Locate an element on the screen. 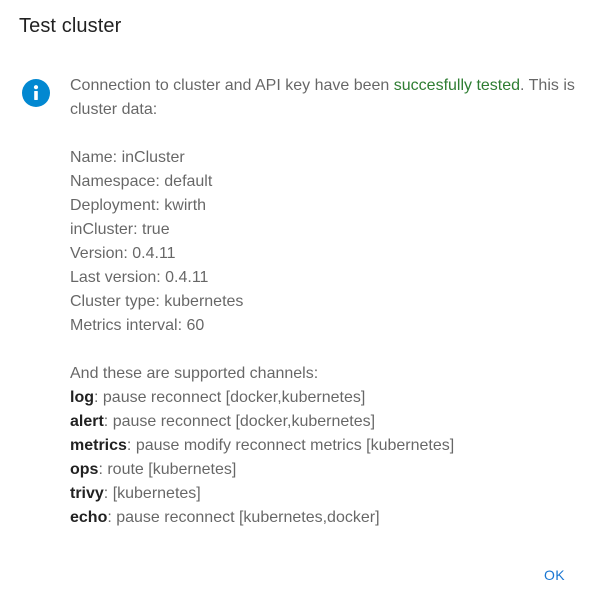 This screenshot has width=591, height=597. channel-details: : [kubernetes] is located at coordinates (152, 493).